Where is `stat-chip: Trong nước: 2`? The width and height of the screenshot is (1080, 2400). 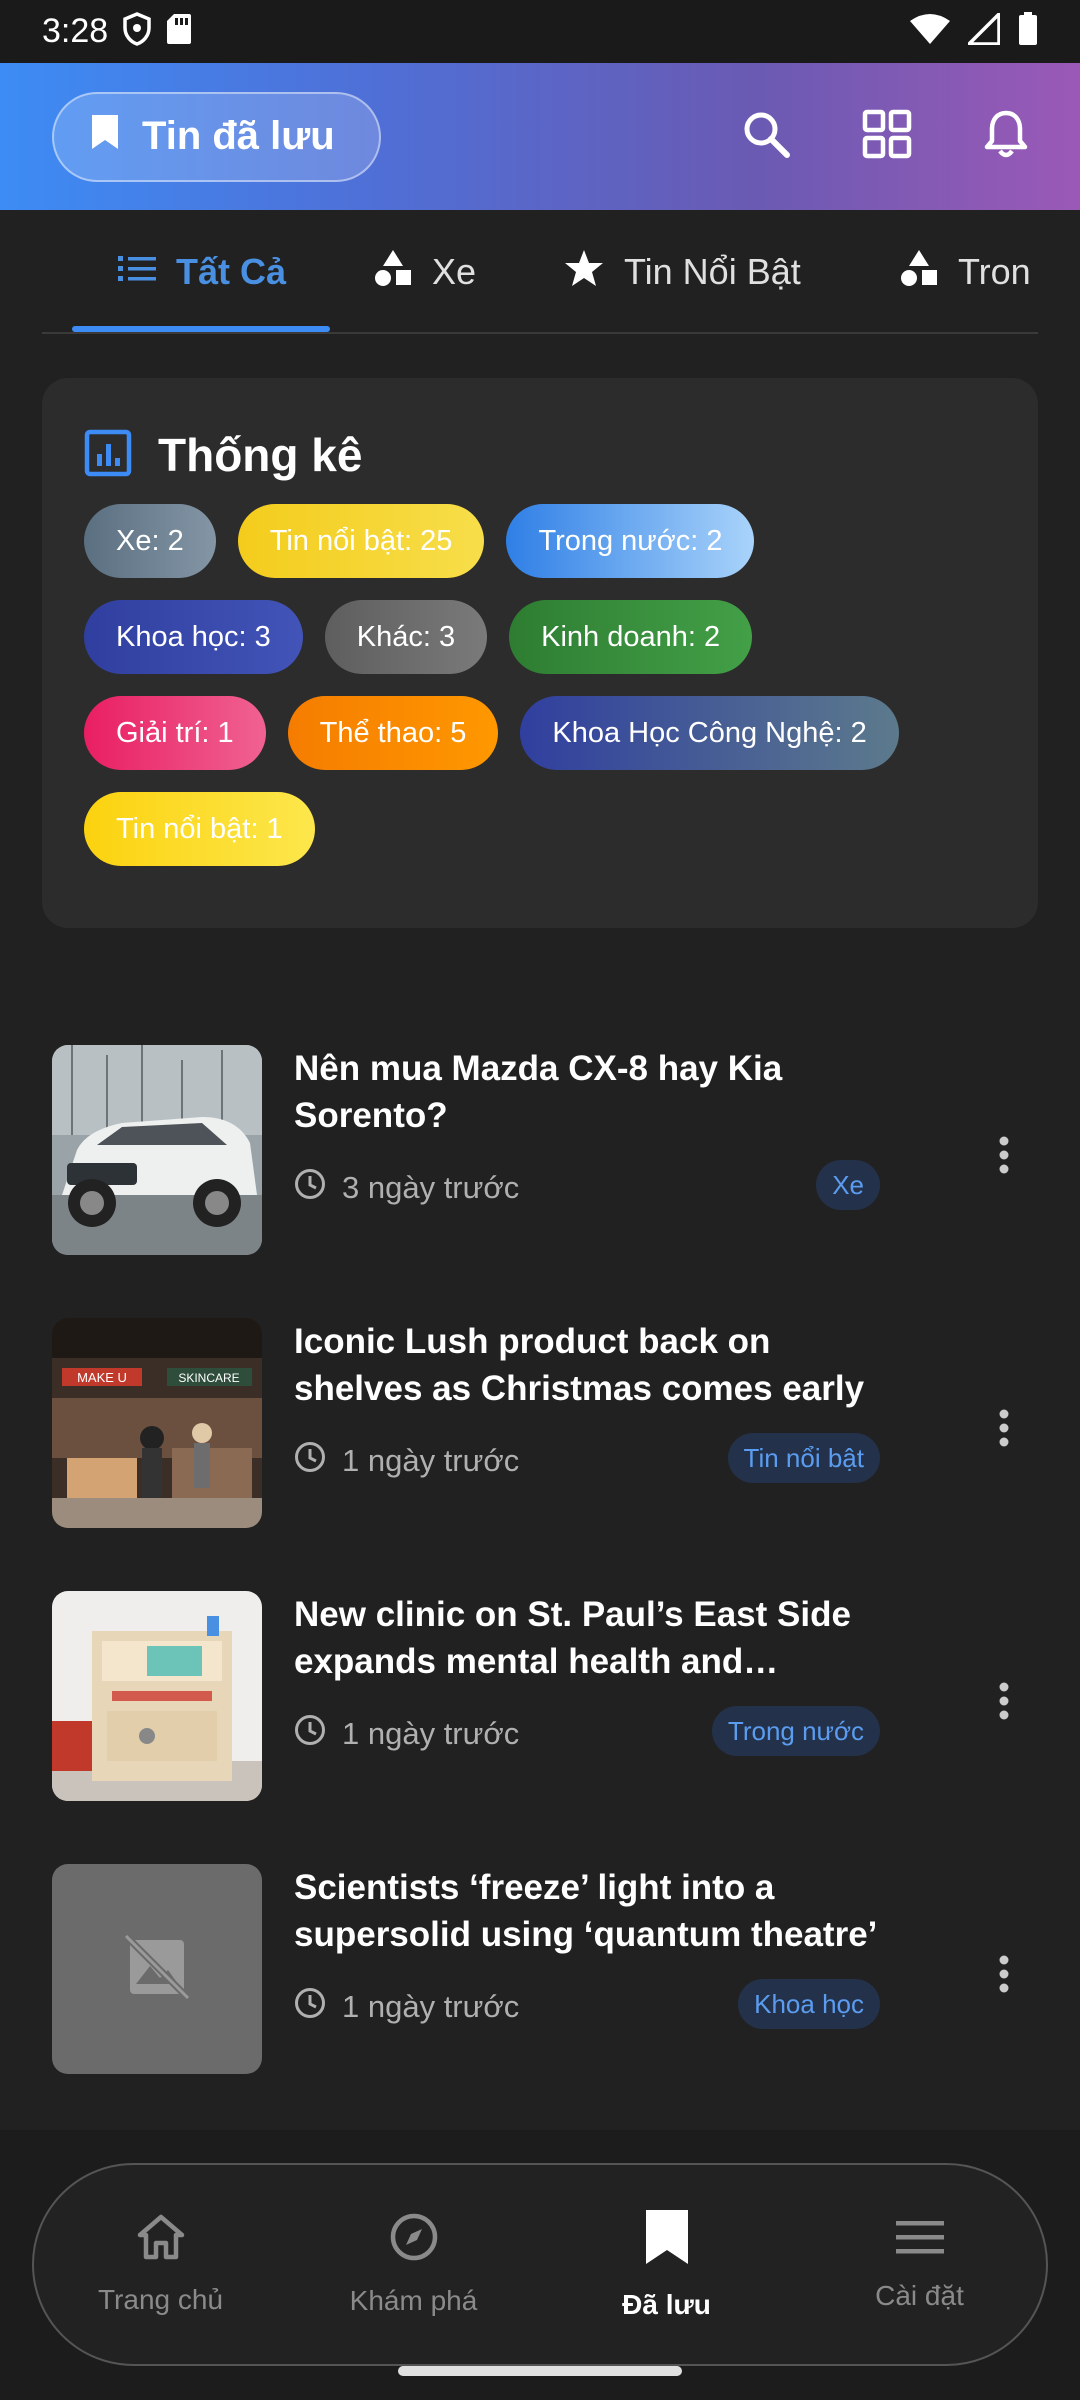 stat-chip: Trong nước: 2 is located at coordinates (630, 541).